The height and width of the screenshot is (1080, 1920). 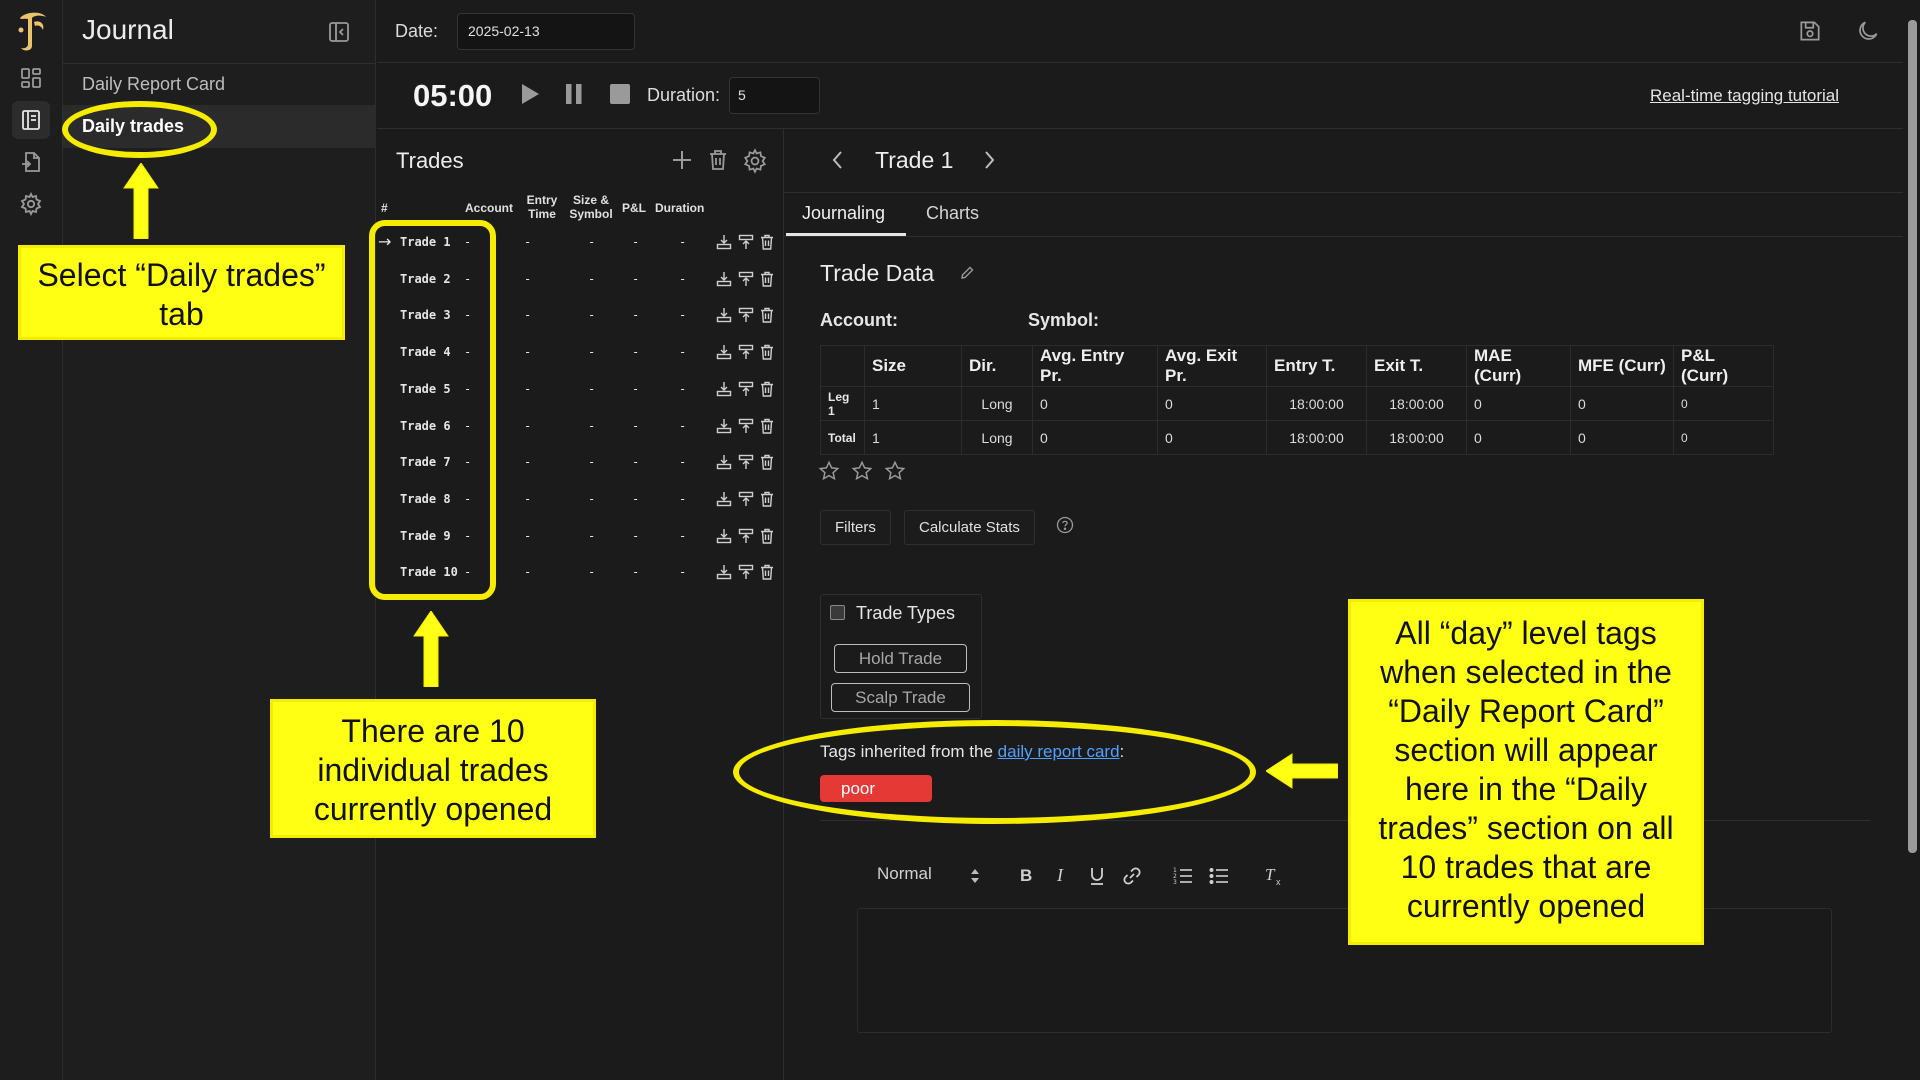 What do you see at coordinates (989, 160) in the screenshot?
I see `next-trade-chevron-right-icon` at bounding box center [989, 160].